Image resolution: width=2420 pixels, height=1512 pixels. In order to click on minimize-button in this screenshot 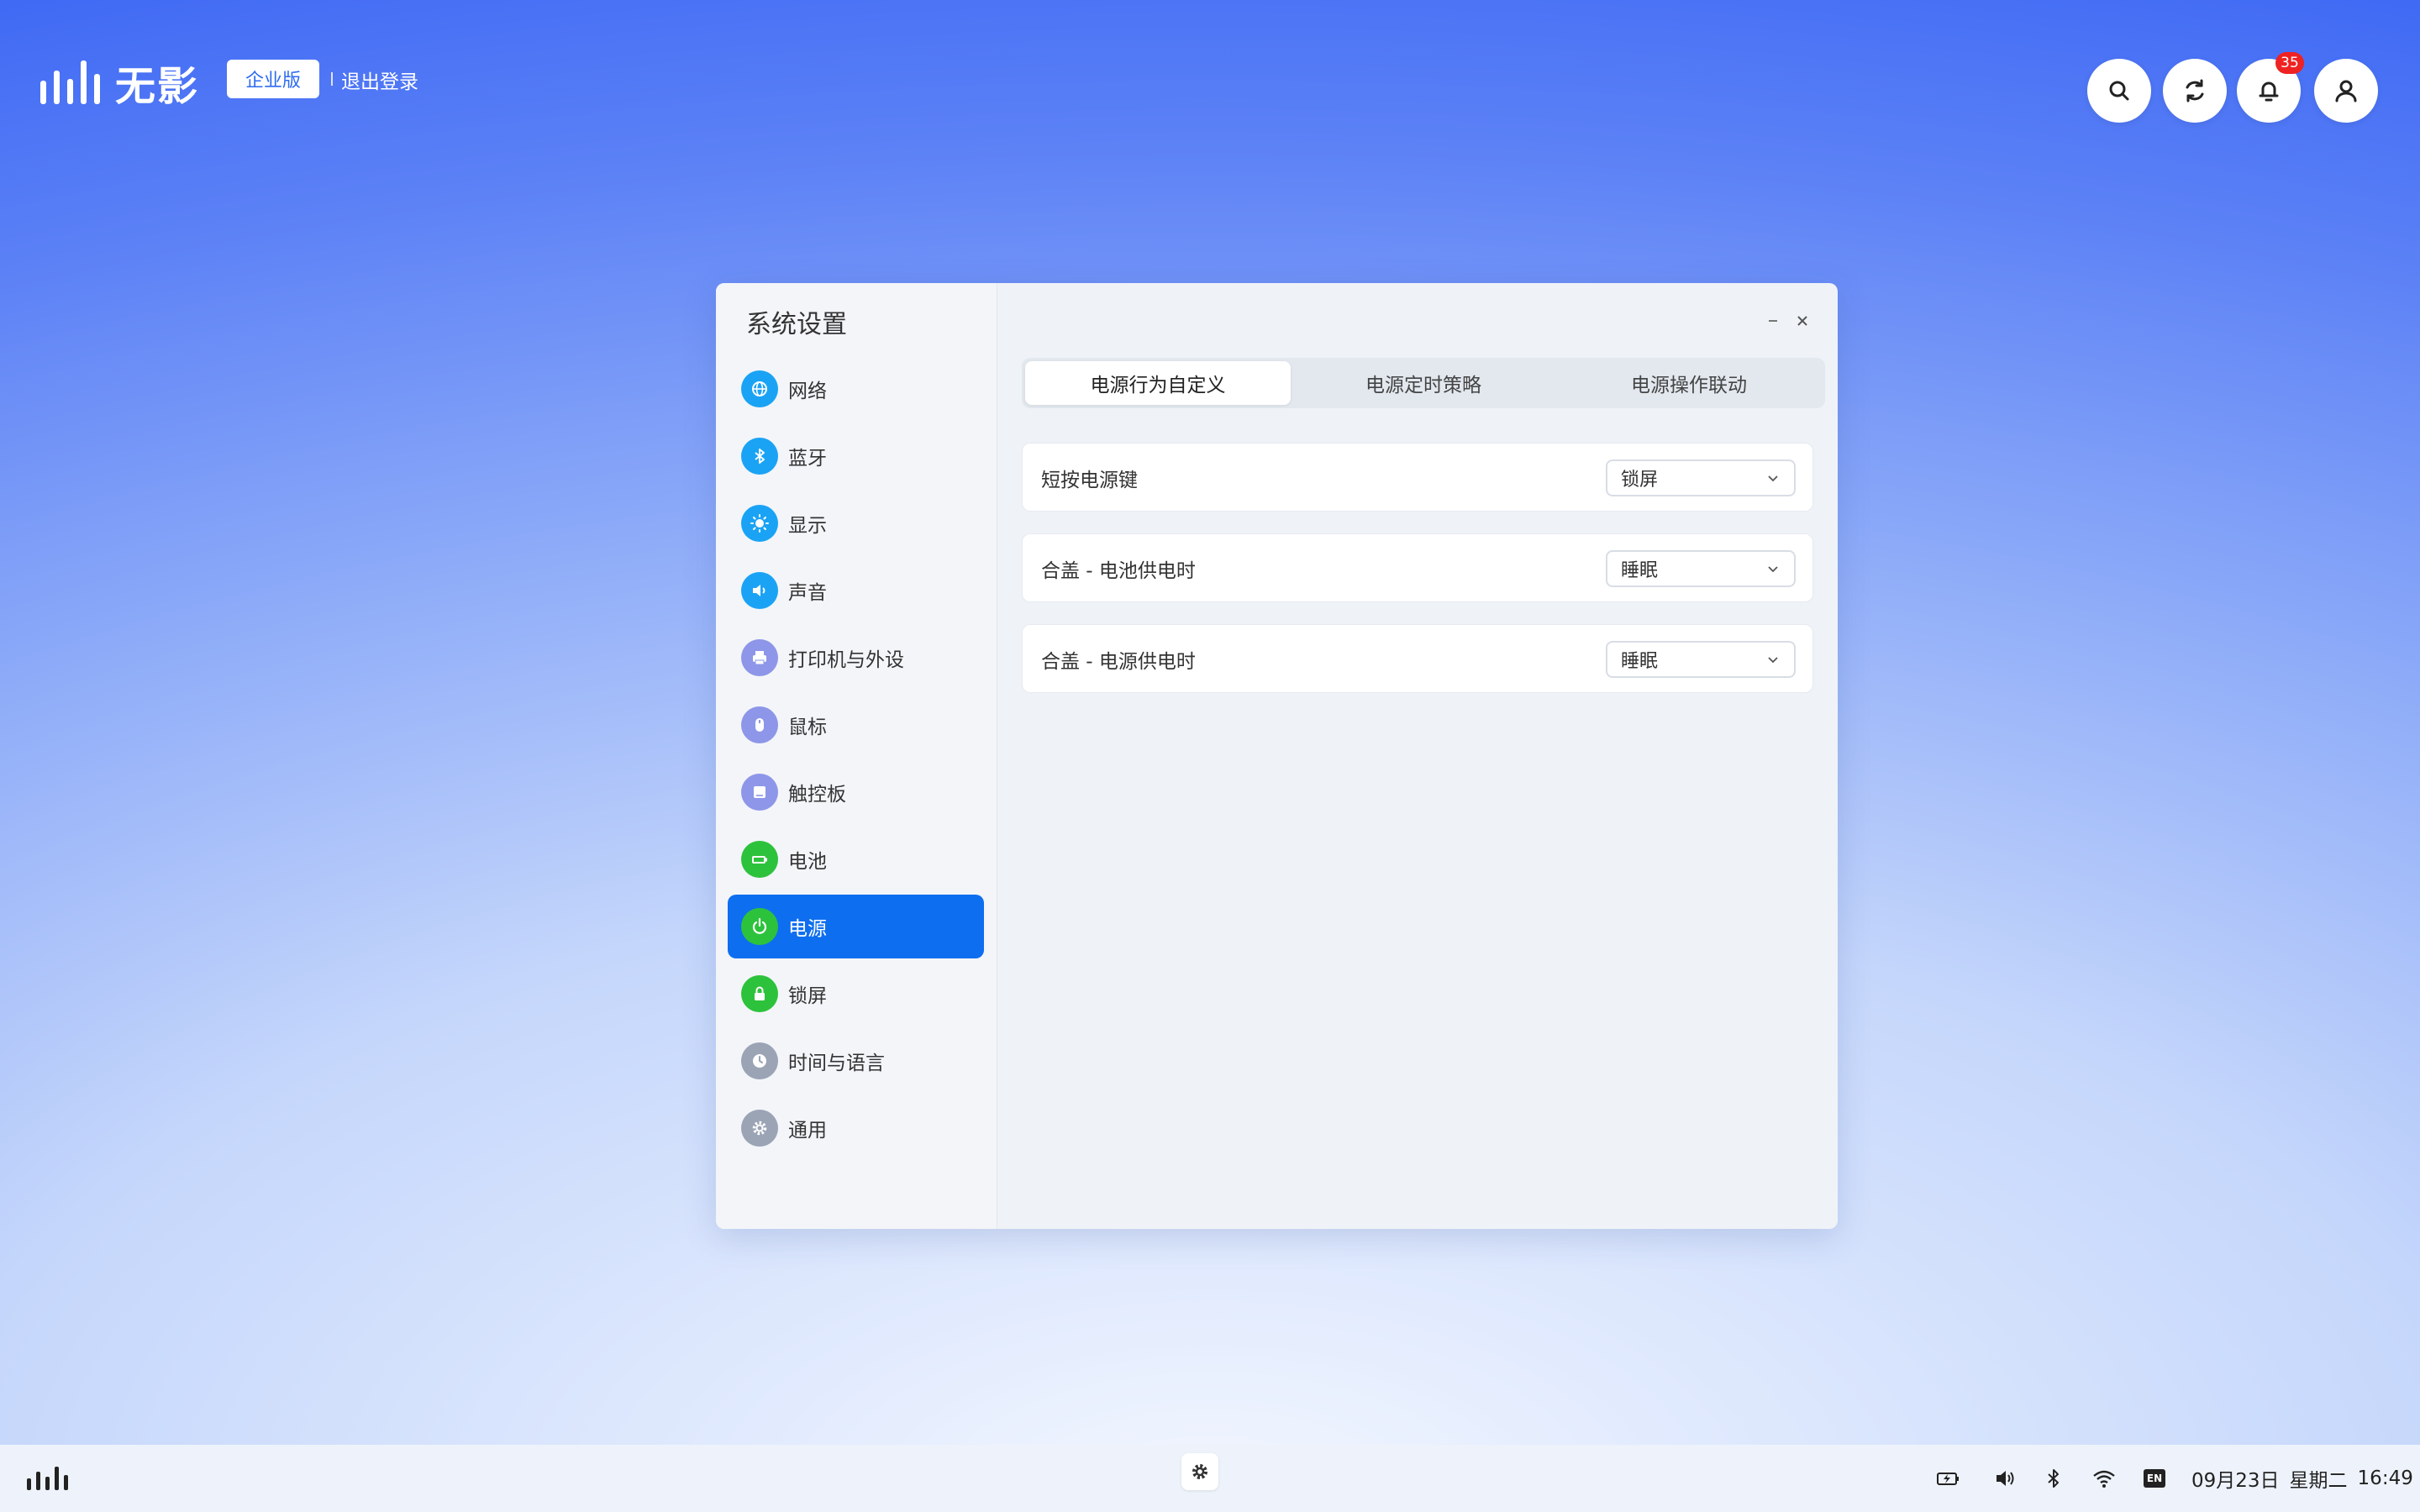, I will do `click(1773, 320)`.